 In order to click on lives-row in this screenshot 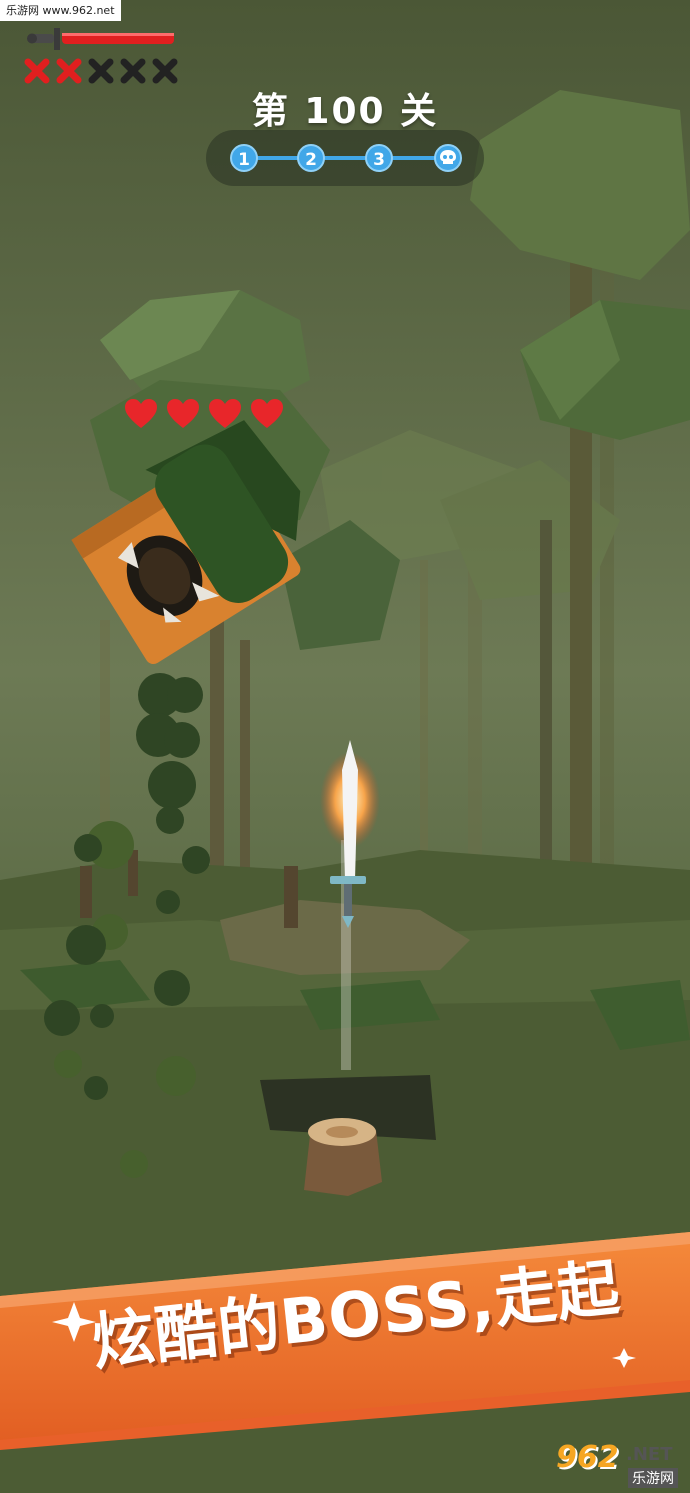, I will do `click(101, 71)`.